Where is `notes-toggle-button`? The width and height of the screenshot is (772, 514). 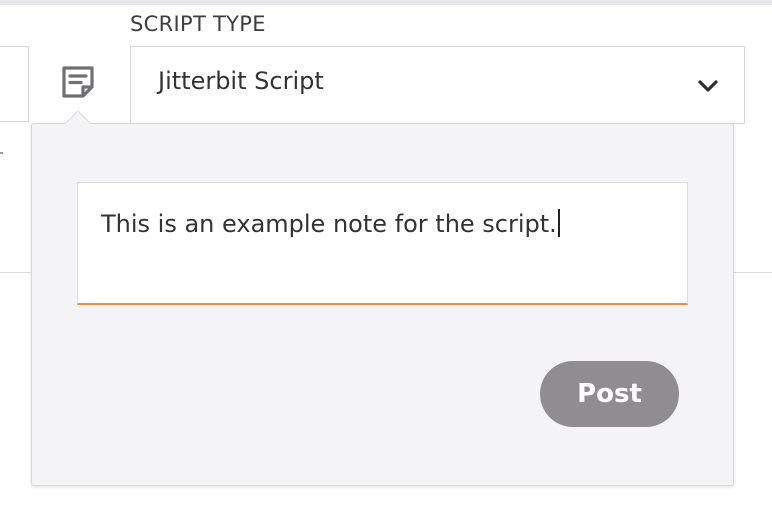
notes-toggle-button is located at coordinates (80, 84).